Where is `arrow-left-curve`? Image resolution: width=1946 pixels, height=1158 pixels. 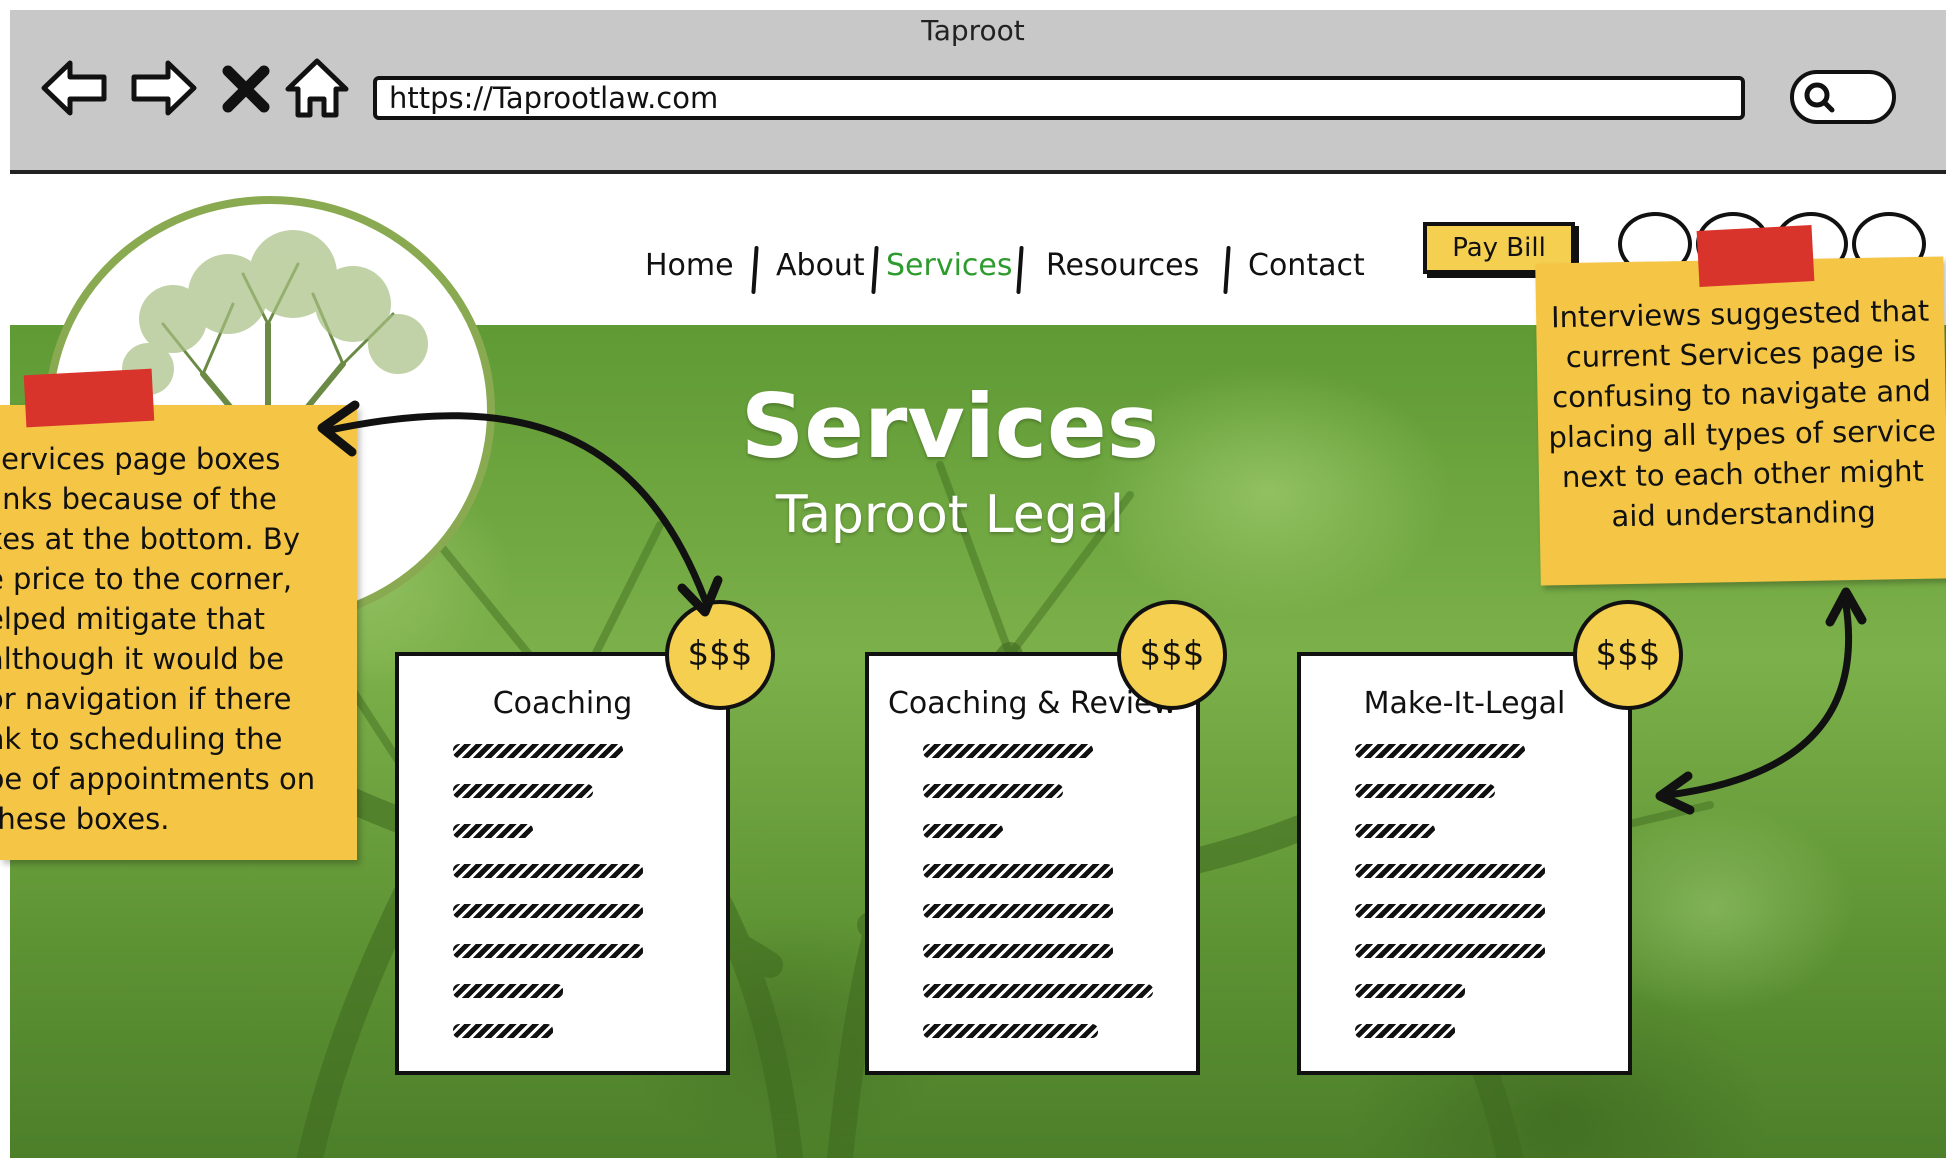
arrow-left-curve is located at coordinates (517, 508).